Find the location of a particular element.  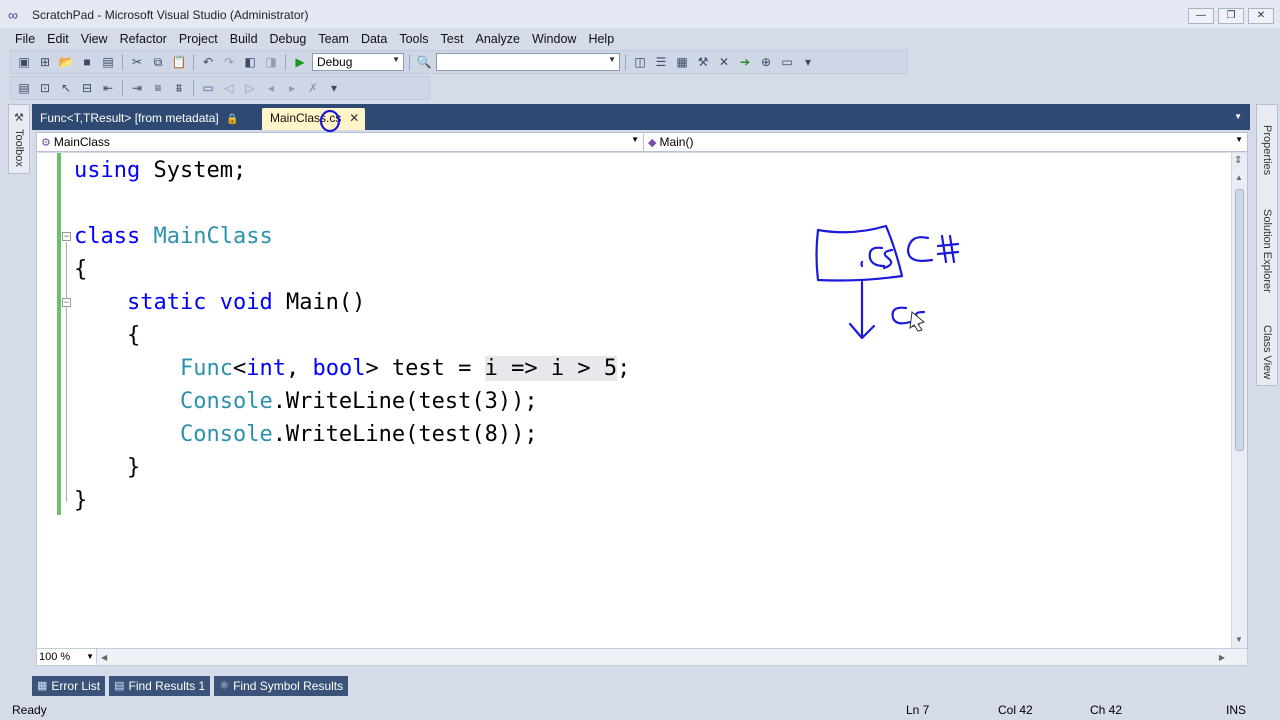

code-text: ; is located at coordinates (624, 368).